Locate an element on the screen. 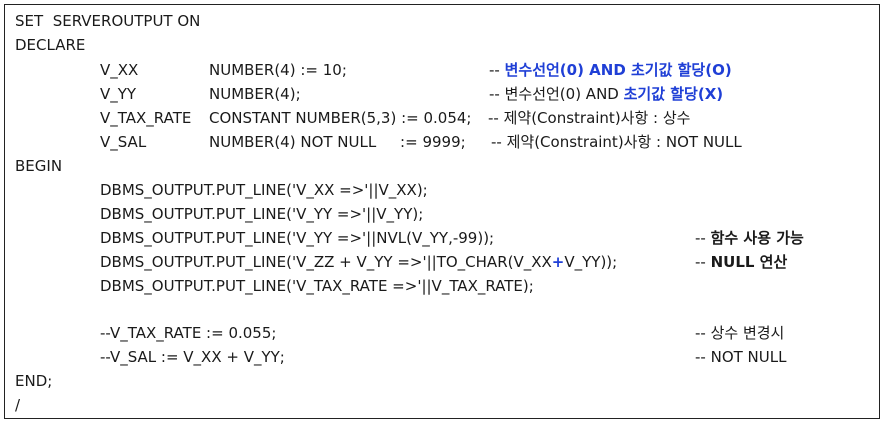 The height and width of the screenshot is (426, 886). stmt-text-part: V_YY)); is located at coordinates (591, 262).